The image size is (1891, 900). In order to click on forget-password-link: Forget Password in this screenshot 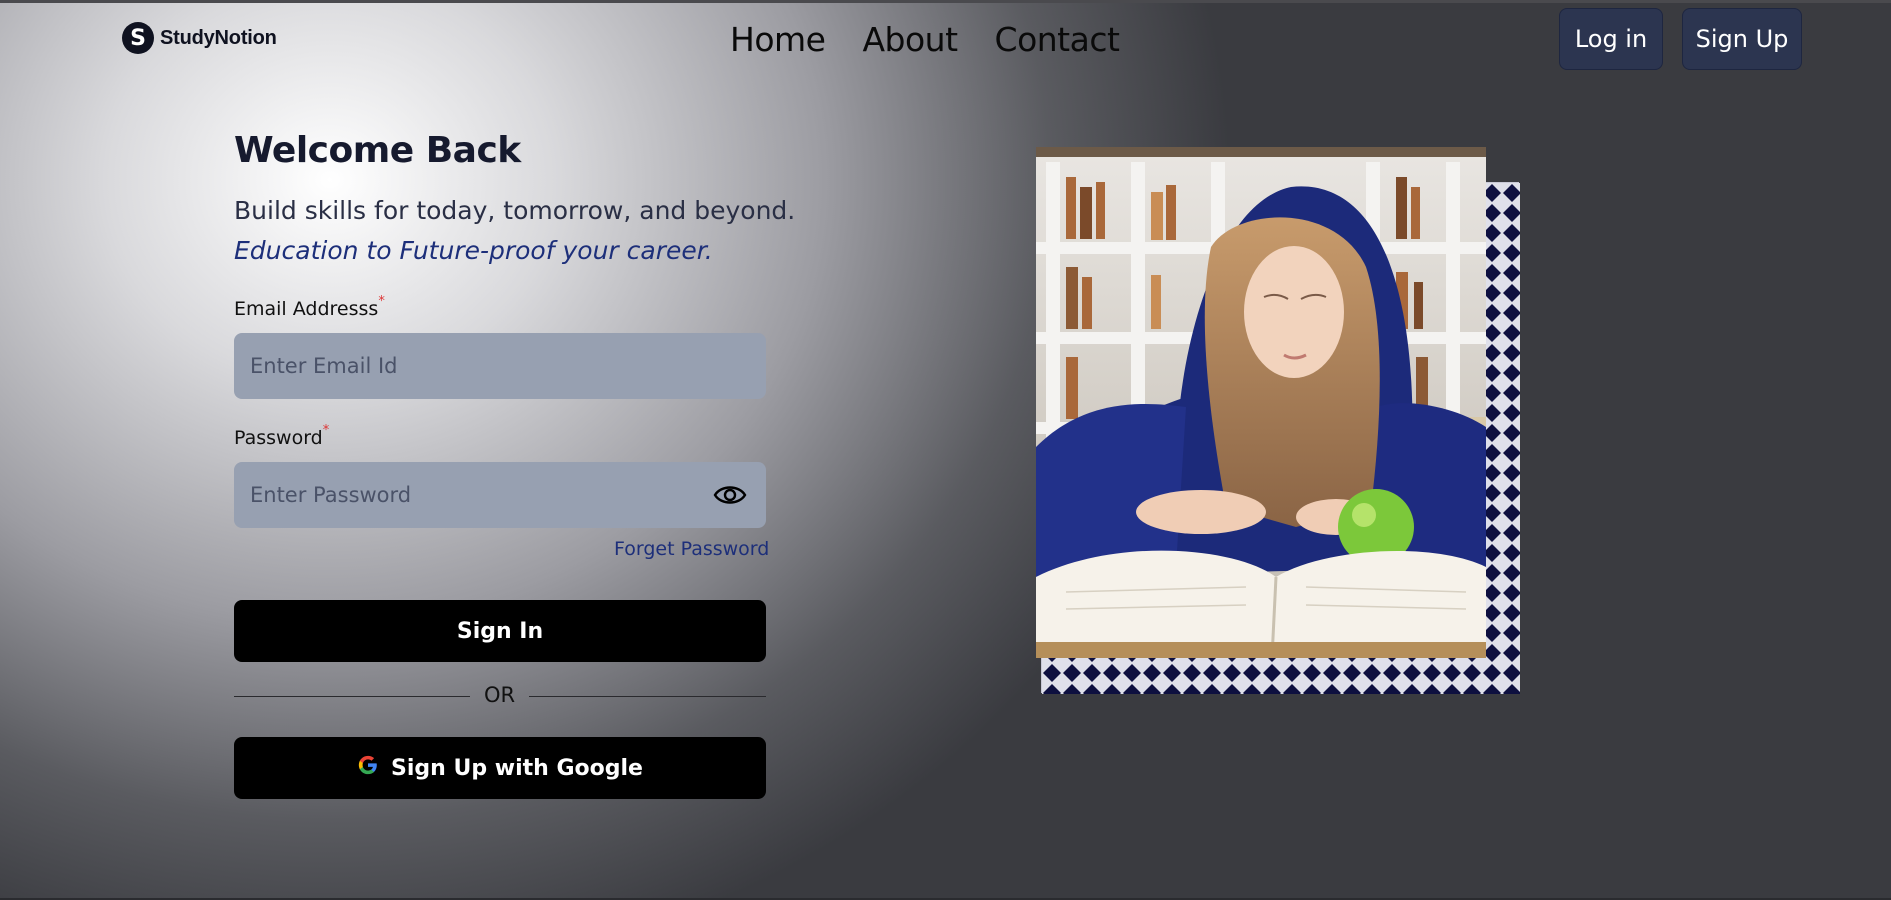, I will do `click(691, 549)`.